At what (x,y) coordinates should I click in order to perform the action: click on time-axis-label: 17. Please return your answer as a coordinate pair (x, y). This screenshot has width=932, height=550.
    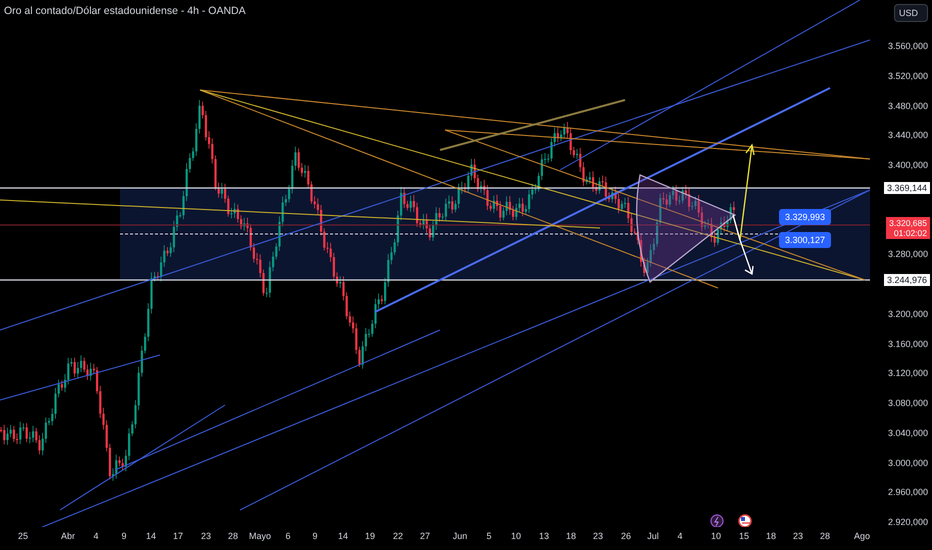
    Looking at the image, I should click on (178, 536).